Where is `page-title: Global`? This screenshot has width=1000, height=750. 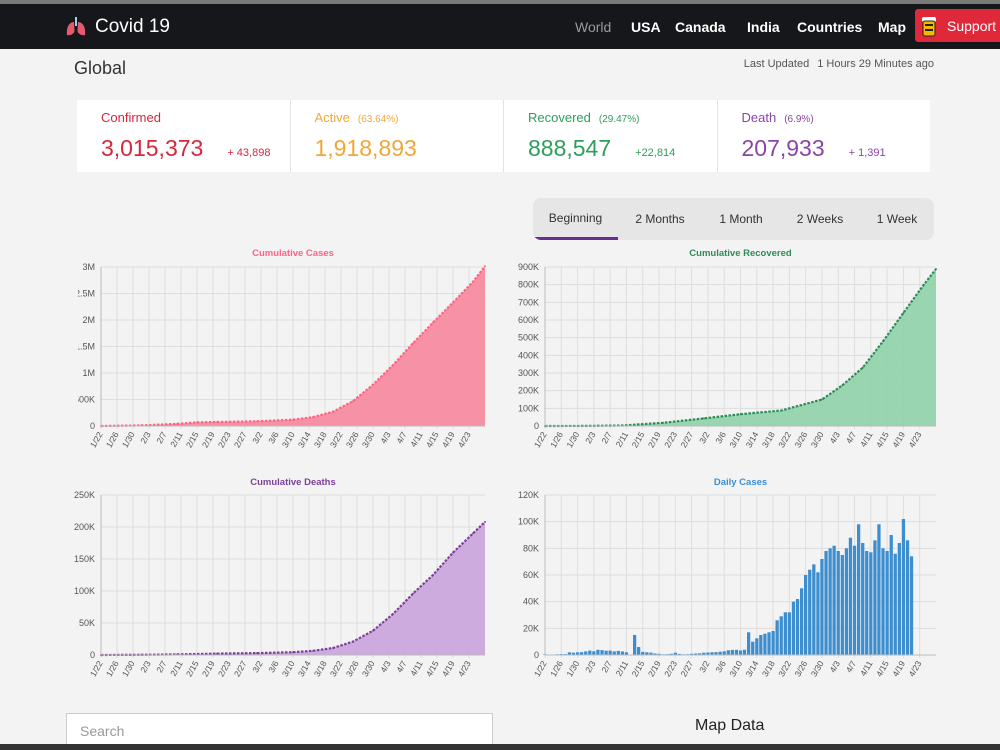 page-title: Global is located at coordinates (100, 68).